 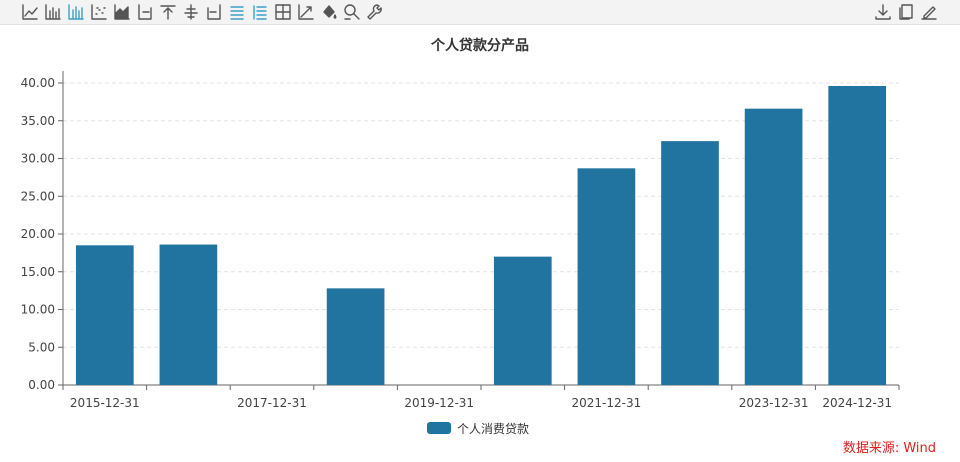 What do you see at coordinates (38, 159) in the screenshot?
I see `y-tick-label: 30.00` at bounding box center [38, 159].